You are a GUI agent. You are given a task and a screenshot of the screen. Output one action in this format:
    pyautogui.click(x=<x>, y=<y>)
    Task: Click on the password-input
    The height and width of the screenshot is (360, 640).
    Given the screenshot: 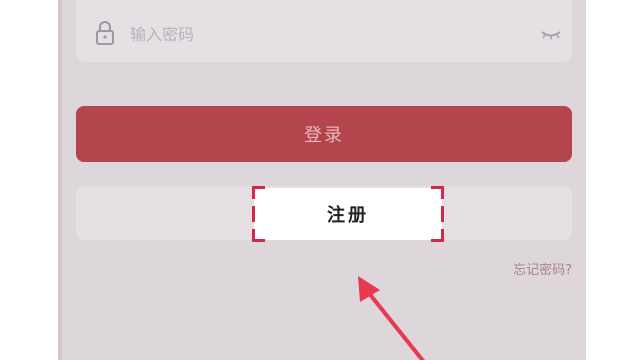 What is the action you would take?
    pyautogui.click(x=320, y=34)
    